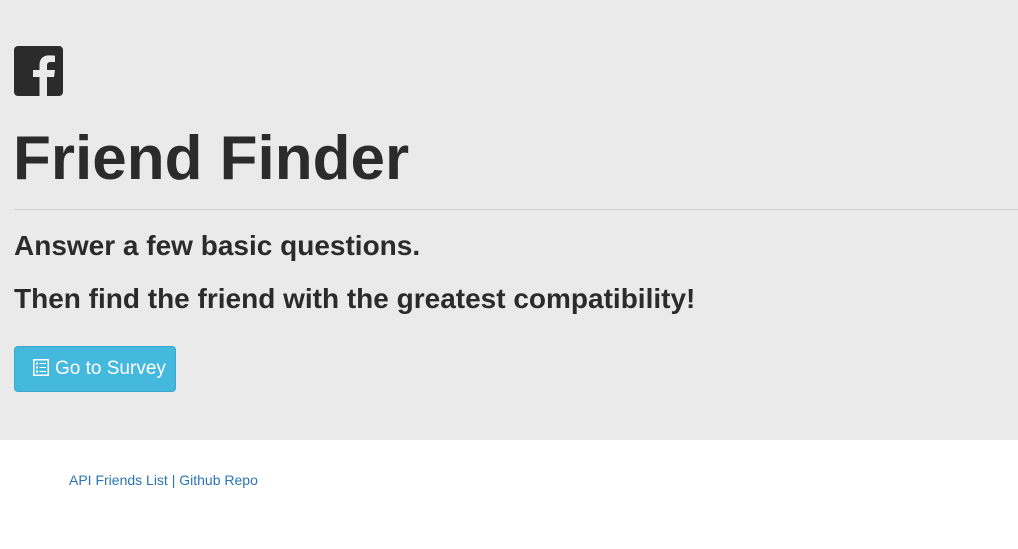 Image resolution: width=1018 pixels, height=549 pixels. What do you see at coordinates (217, 245) in the screenshot?
I see `intro-text: Answer a few basic questions.` at bounding box center [217, 245].